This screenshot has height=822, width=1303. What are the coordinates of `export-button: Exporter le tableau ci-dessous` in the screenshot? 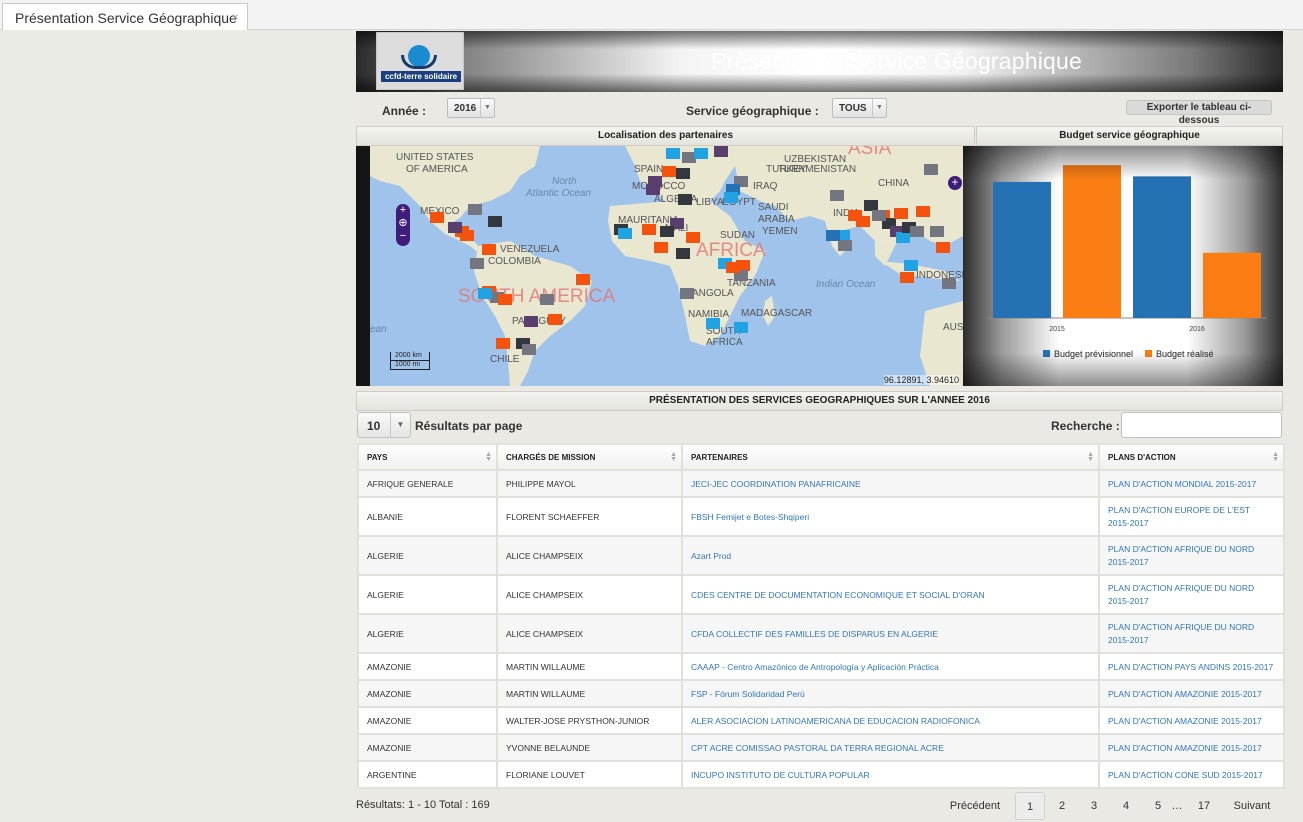 It's located at (1199, 113).